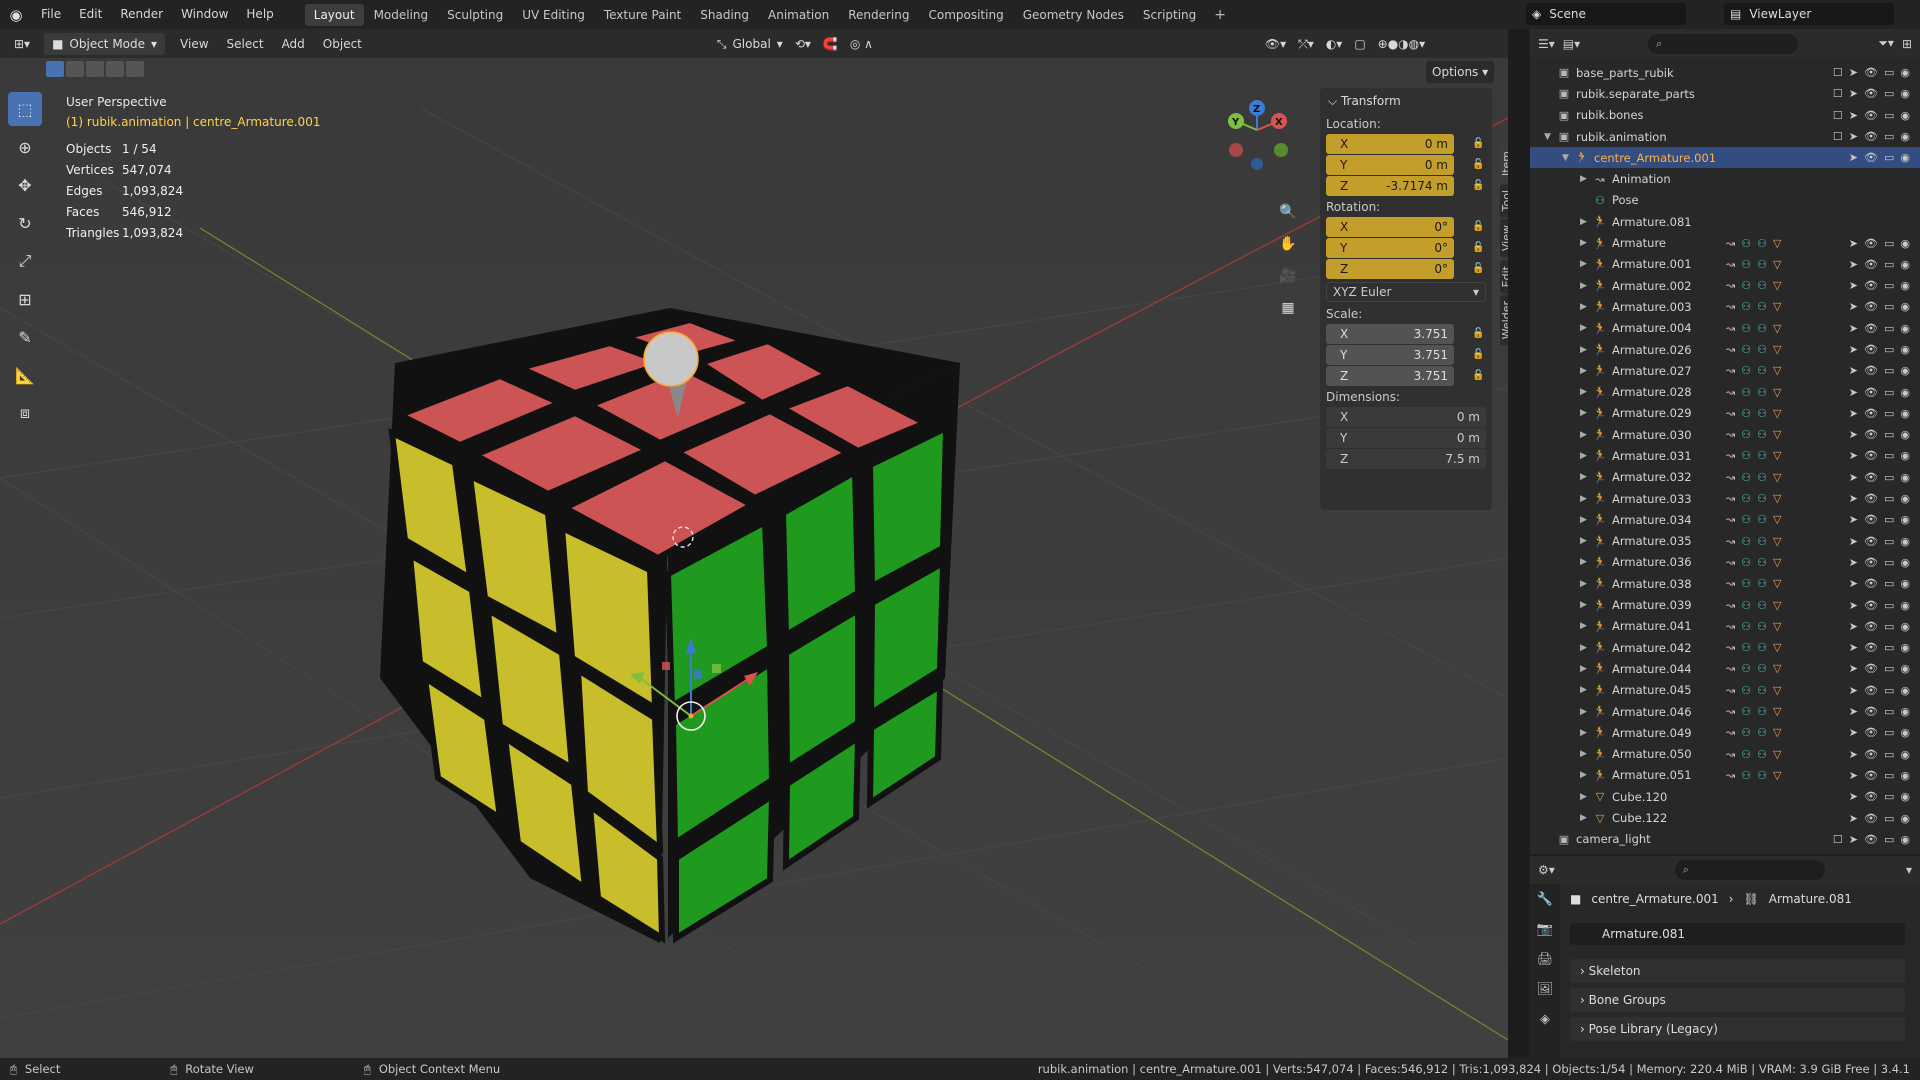 The height and width of the screenshot is (1080, 1920). What do you see at coordinates (401, 15) in the screenshot?
I see `tab-modeling: Modeling` at bounding box center [401, 15].